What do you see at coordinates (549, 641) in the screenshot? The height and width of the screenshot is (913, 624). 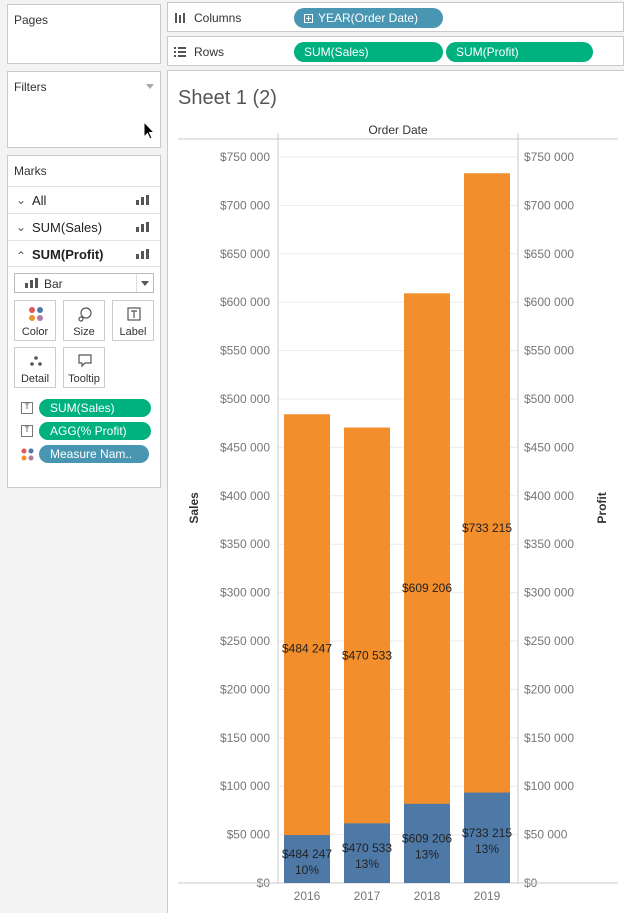 I see `y-tick-label-right: $250 000` at bounding box center [549, 641].